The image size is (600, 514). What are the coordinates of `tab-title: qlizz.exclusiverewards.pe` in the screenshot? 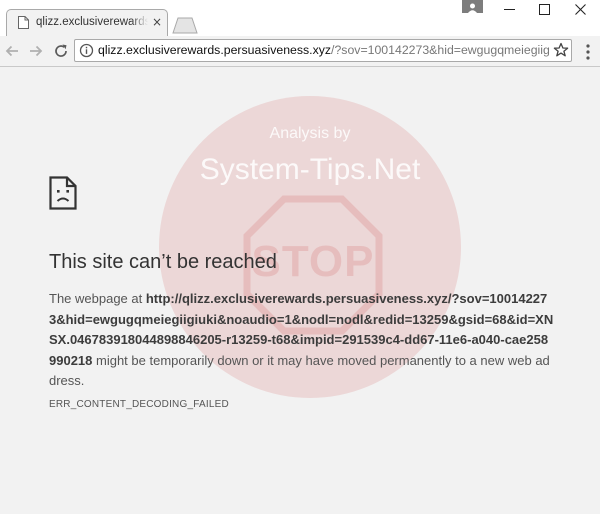 It's located at (92, 22).